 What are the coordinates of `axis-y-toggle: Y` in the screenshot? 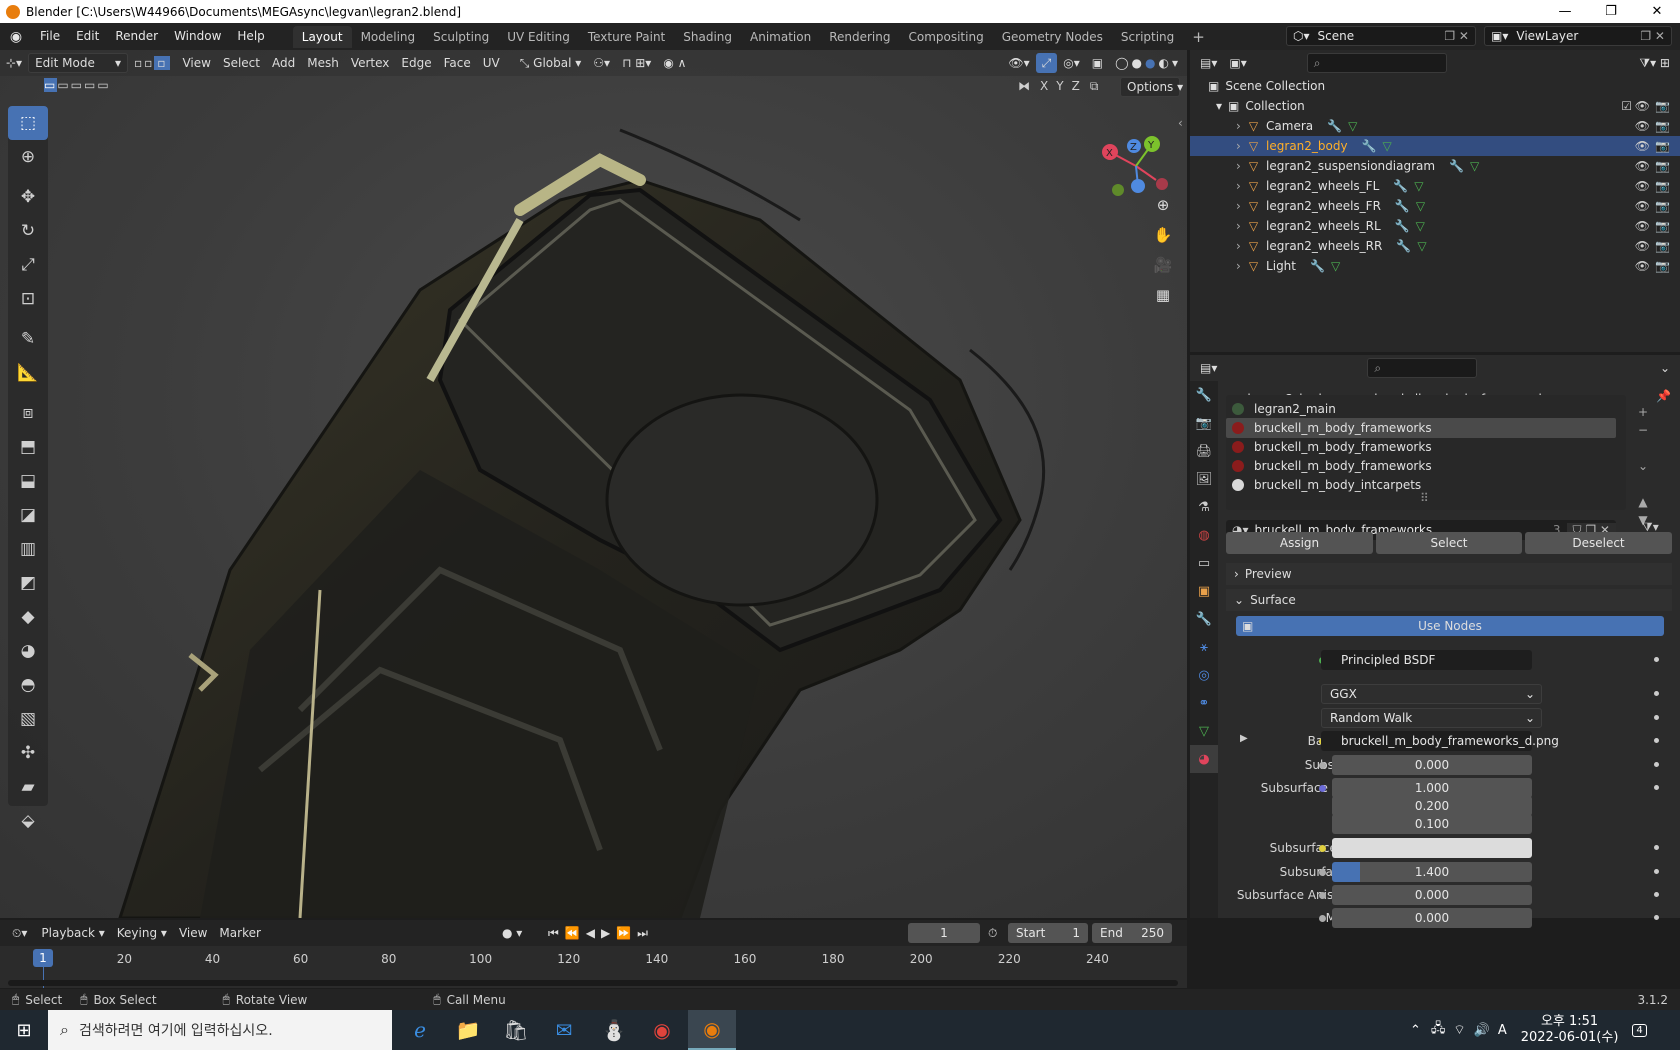 It's located at (1059, 86).